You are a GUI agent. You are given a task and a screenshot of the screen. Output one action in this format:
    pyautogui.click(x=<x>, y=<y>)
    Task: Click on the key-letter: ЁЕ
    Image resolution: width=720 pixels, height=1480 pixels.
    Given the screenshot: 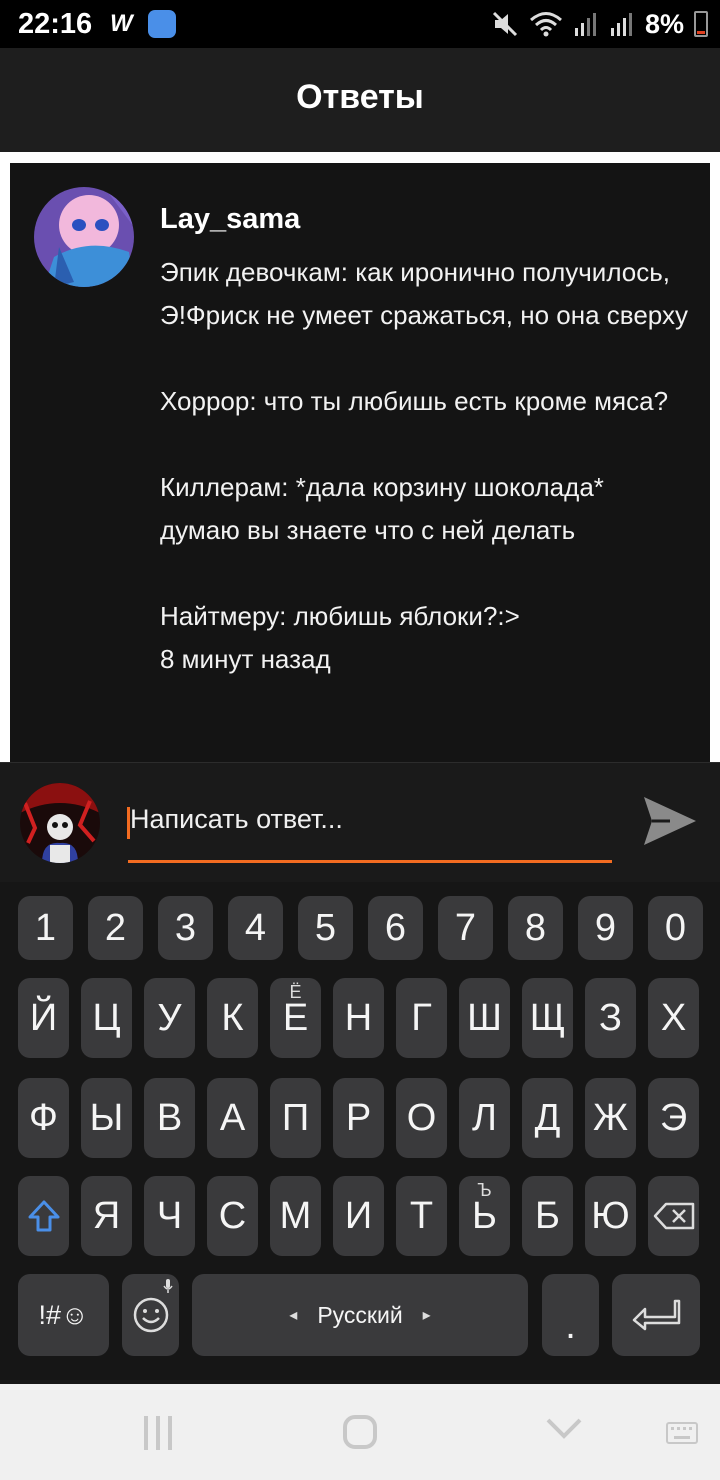 What is the action you would take?
    pyautogui.click(x=295, y=1018)
    